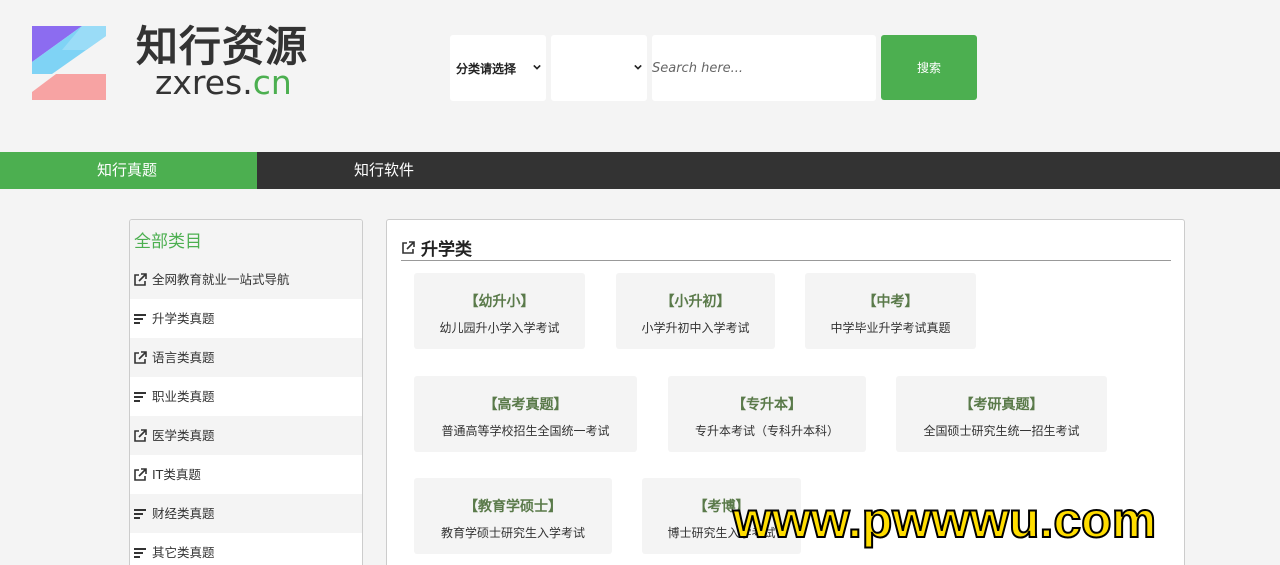 This screenshot has width=1280, height=565. I want to click on sidebar-item: IT类真题, so click(246, 474).